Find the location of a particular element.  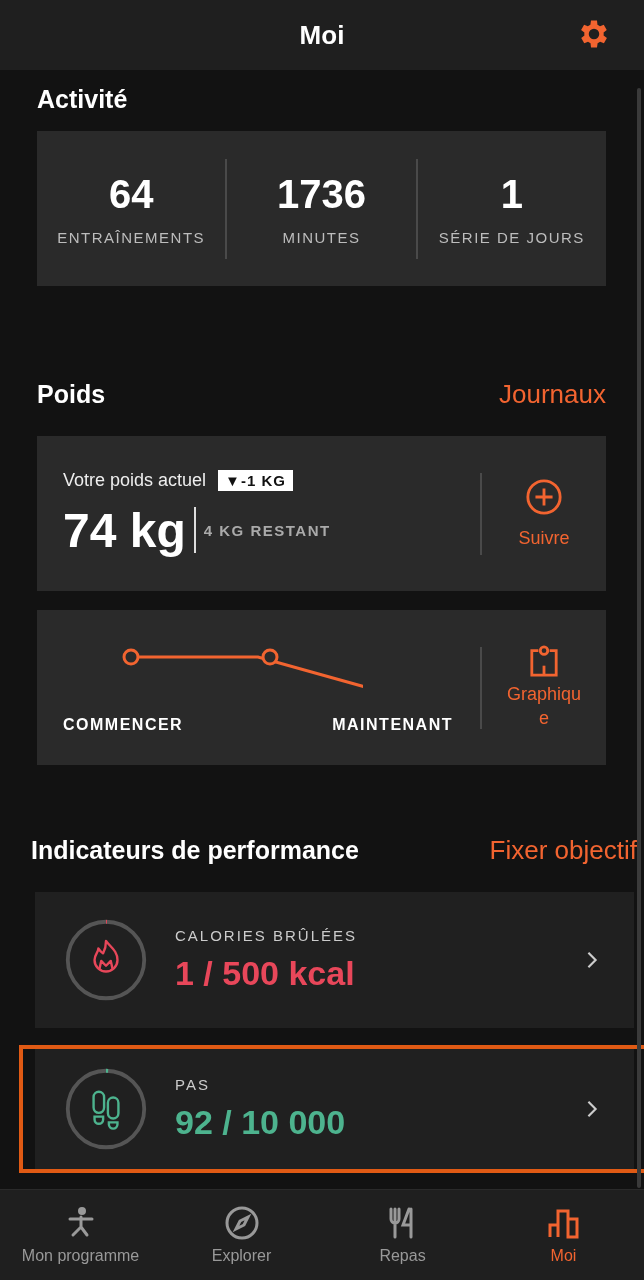

stat-label: ENTRAÎNEMENTS is located at coordinates (131, 237).